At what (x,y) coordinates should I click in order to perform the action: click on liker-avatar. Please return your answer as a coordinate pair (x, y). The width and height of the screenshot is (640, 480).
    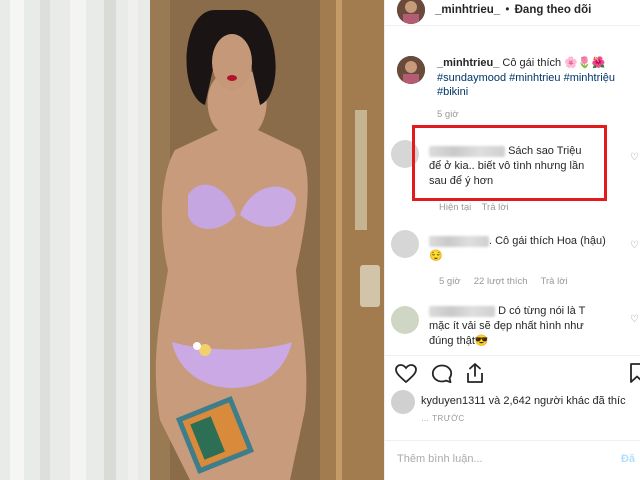
    Looking at the image, I should click on (403, 402).